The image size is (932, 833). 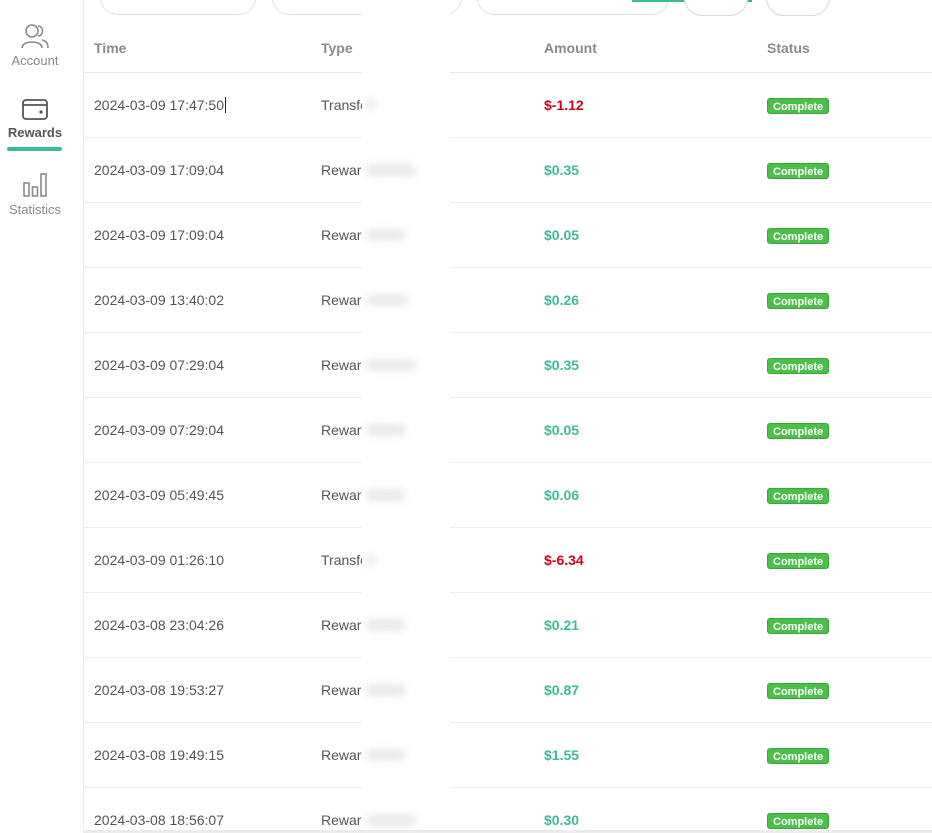 What do you see at coordinates (508, 810) in the screenshot?
I see `table-row: 2024-03-08 18:56:07 Reward $0.30 Complete` at bounding box center [508, 810].